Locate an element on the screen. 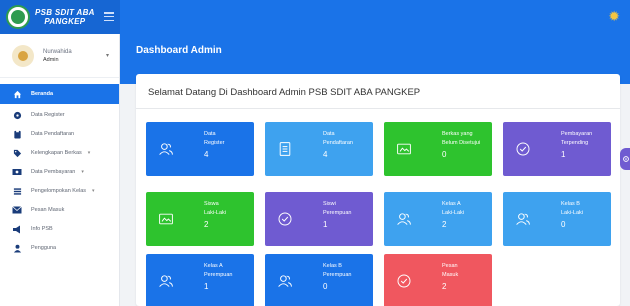 This screenshot has width=630, height=306. sidebar-item-info-psb: Info PSB is located at coordinates (59, 229).